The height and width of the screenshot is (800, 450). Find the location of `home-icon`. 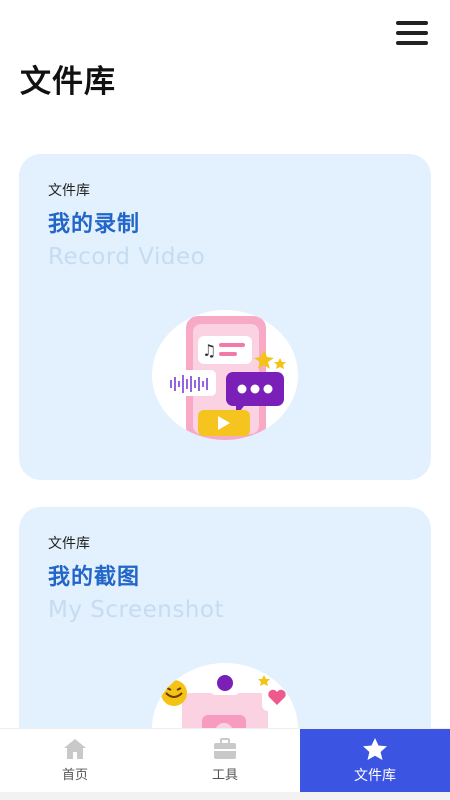

home-icon is located at coordinates (75, 749).